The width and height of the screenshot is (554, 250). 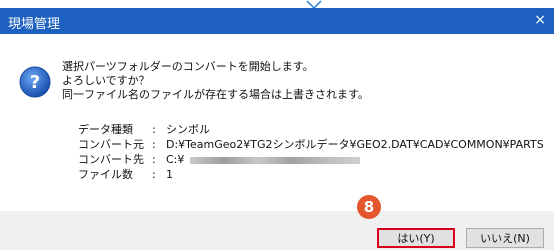 What do you see at coordinates (540, 20) in the screenshot?
I see `close-button: ×` at bounding box center [540, 20].